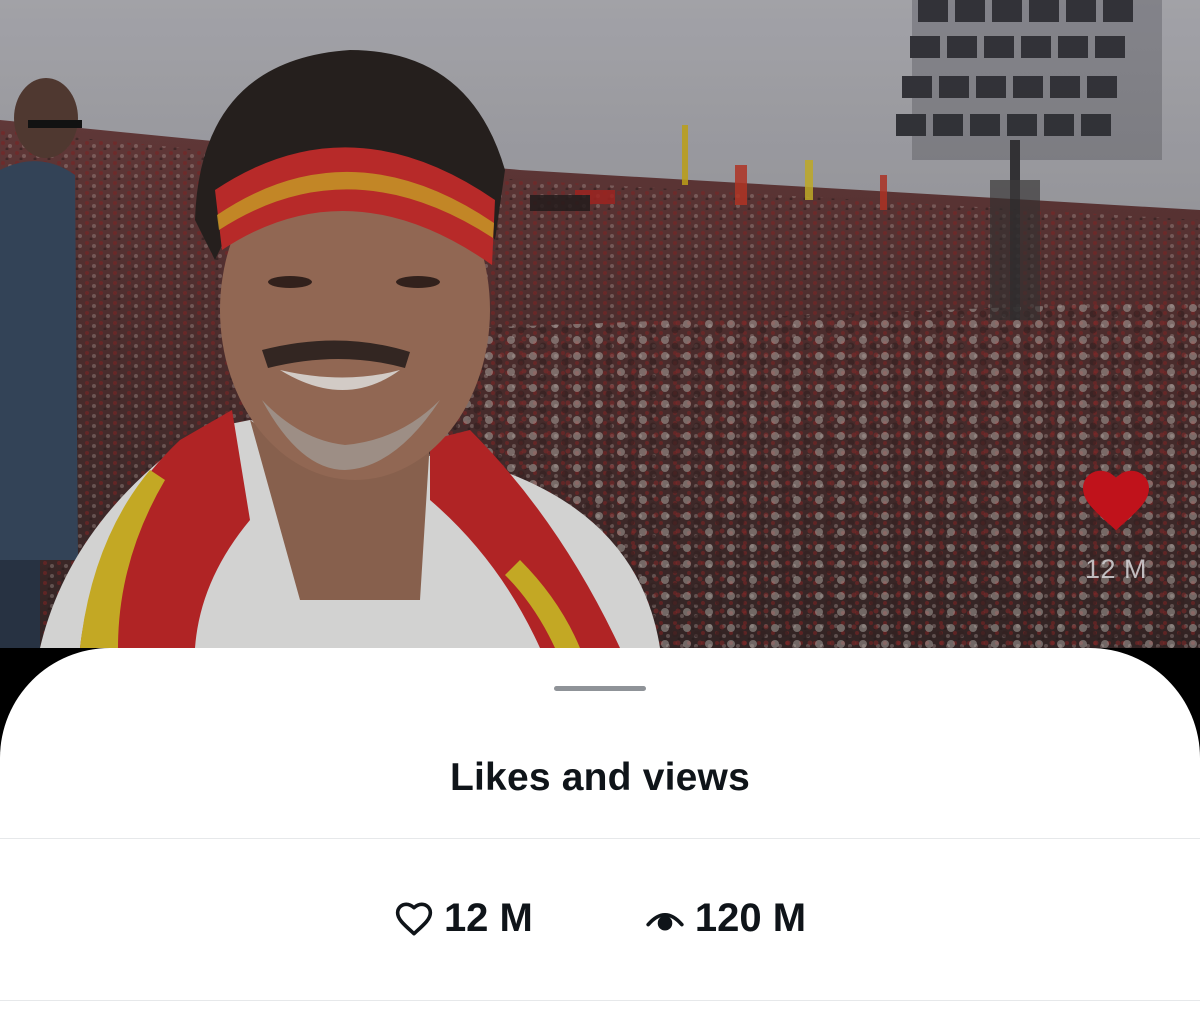  Describe the element at coordinates (600, 777) in the screenshot. I see `sheet-title: Likes and views` at that location.